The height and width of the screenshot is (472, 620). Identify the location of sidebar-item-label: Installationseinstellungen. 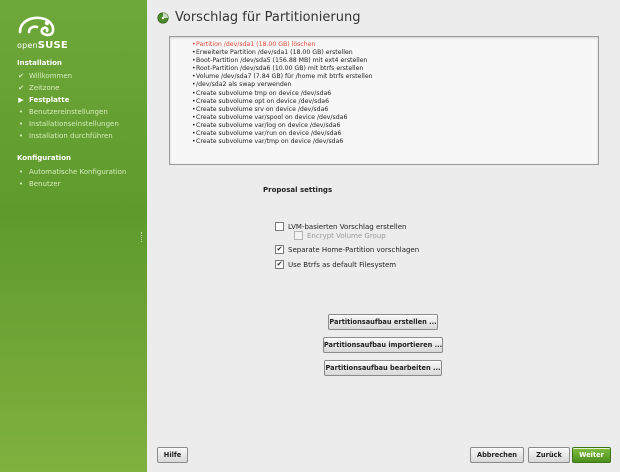
(74, 124).